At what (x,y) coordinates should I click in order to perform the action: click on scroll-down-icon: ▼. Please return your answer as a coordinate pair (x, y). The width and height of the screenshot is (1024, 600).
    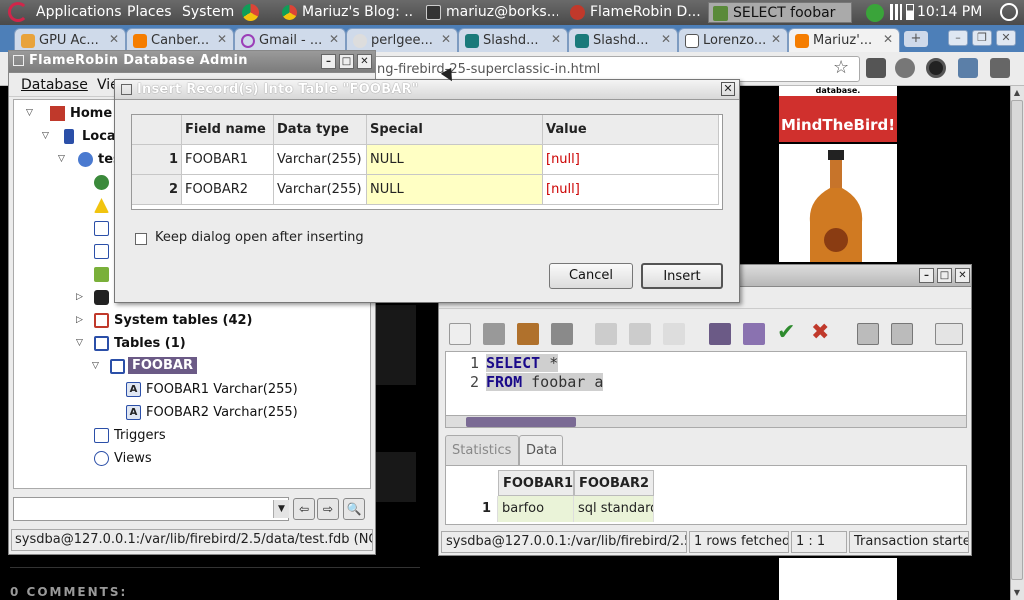
    Looking at the image, I should click on (1017, 593).